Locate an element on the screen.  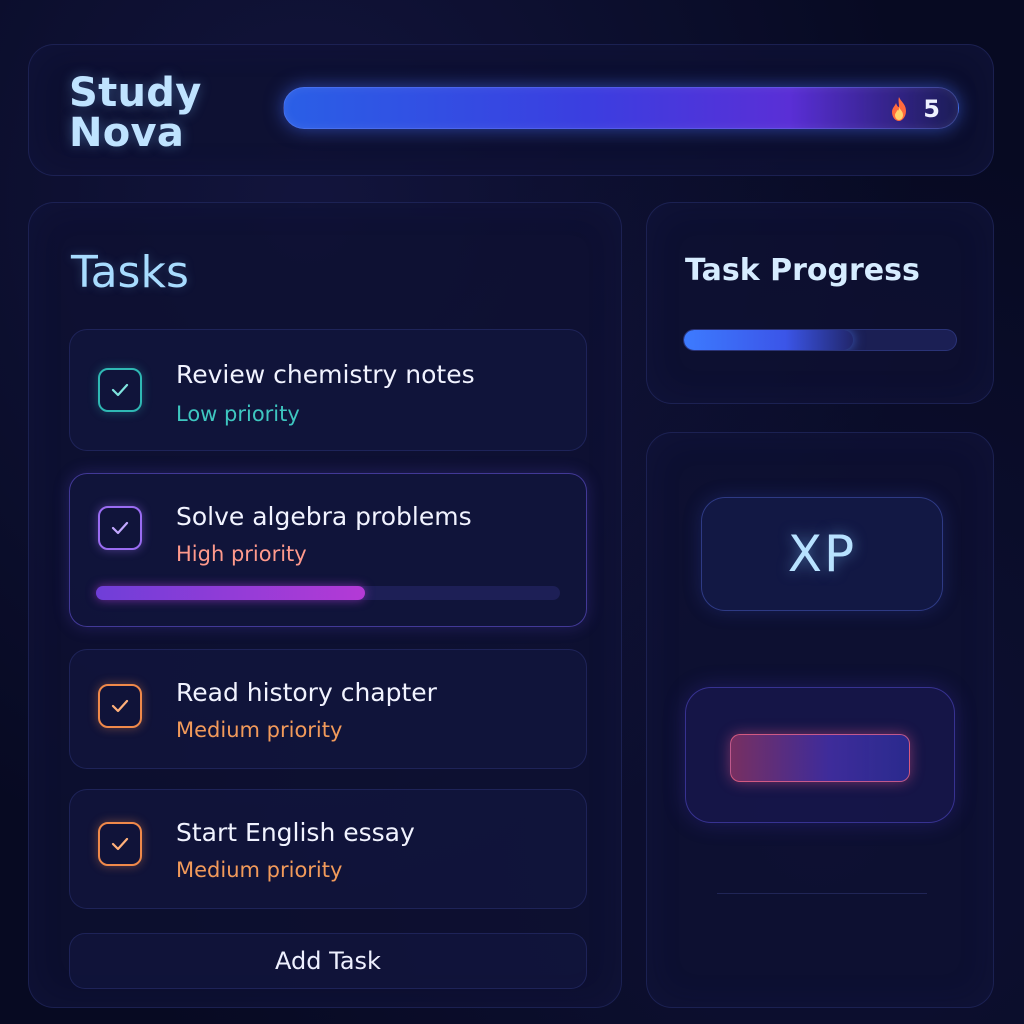
task-name: Read history chapter is located at coordinates (306, 692).